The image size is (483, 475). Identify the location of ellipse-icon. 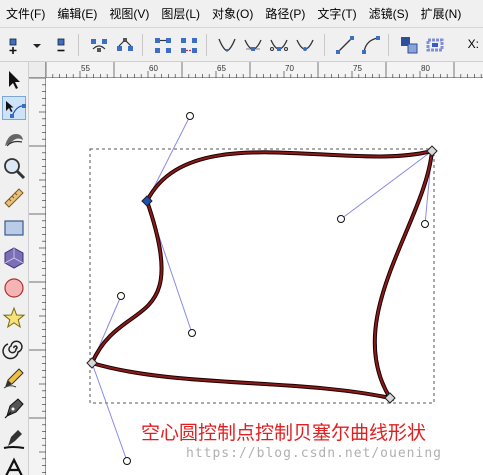
(14, 288).